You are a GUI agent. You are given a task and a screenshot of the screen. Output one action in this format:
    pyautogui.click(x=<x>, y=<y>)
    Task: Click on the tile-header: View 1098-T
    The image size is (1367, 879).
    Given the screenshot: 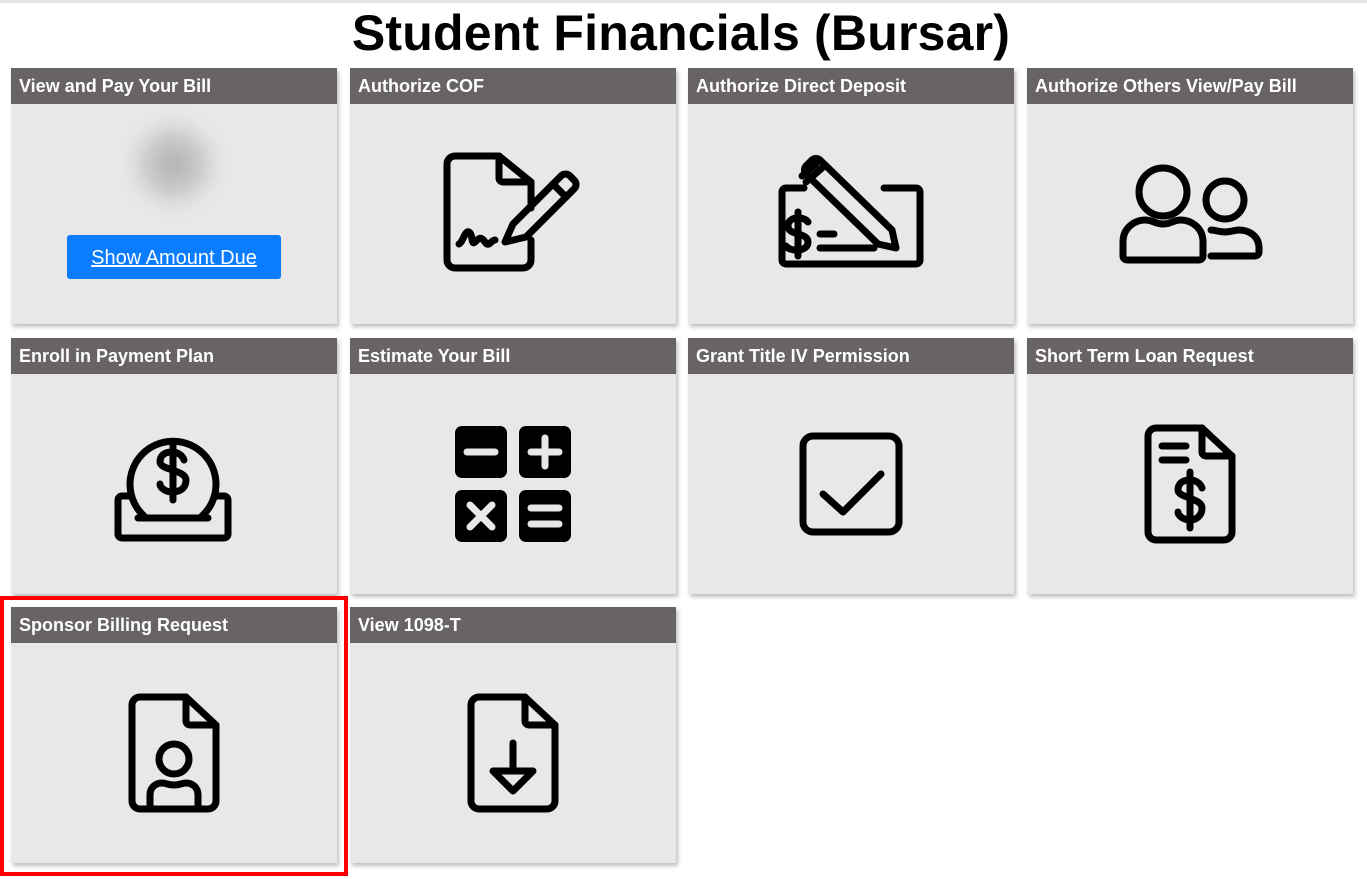 What is the action you would take?
    pyautogui.click(x=513, y=625)
    